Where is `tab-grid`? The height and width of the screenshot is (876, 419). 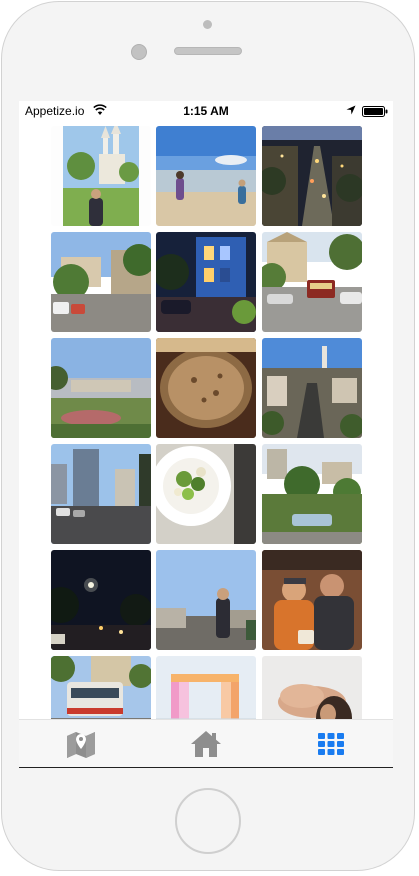 tab-grid is located at coordinates (331, 745).